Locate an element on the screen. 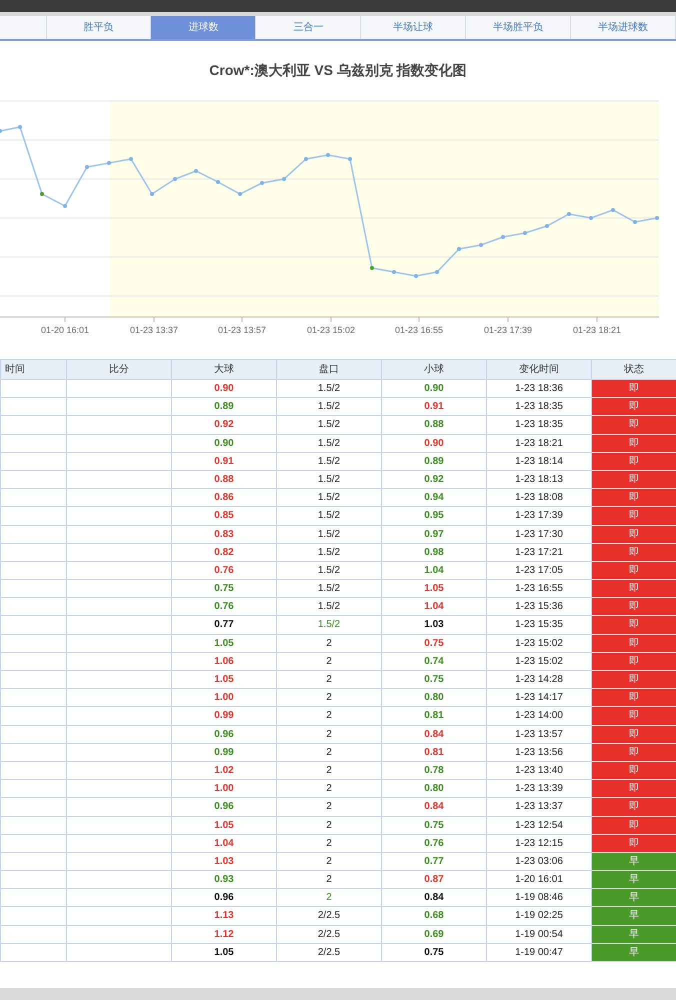 This screenshot has height=1000, width=676. over-odds: 0.75 is located at coordinates (224, 588).